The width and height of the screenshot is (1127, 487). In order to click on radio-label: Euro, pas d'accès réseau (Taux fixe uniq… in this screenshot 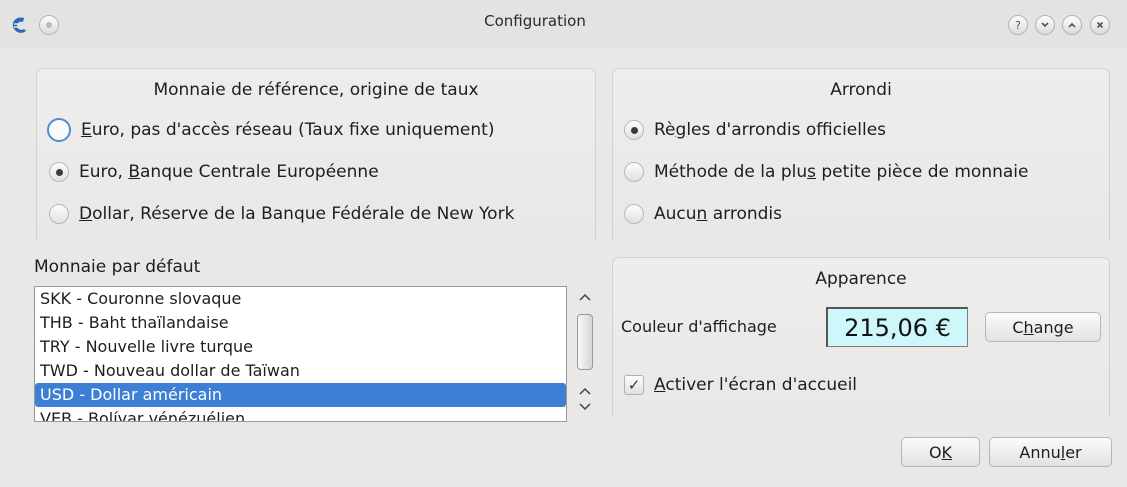, I will do `click(288, 130)`.